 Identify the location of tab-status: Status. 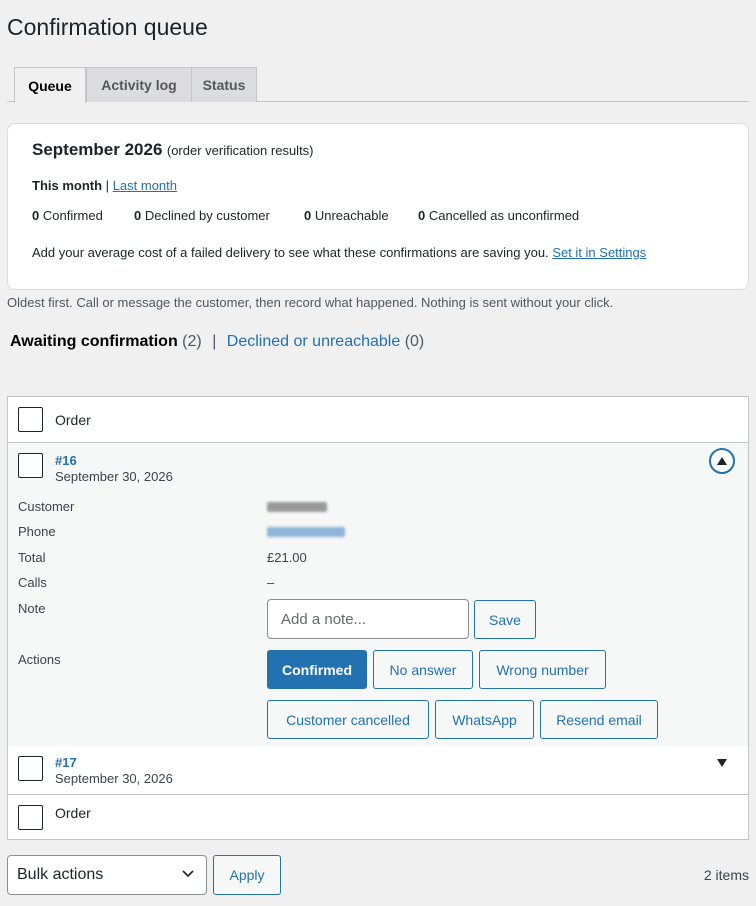
(224, 84).